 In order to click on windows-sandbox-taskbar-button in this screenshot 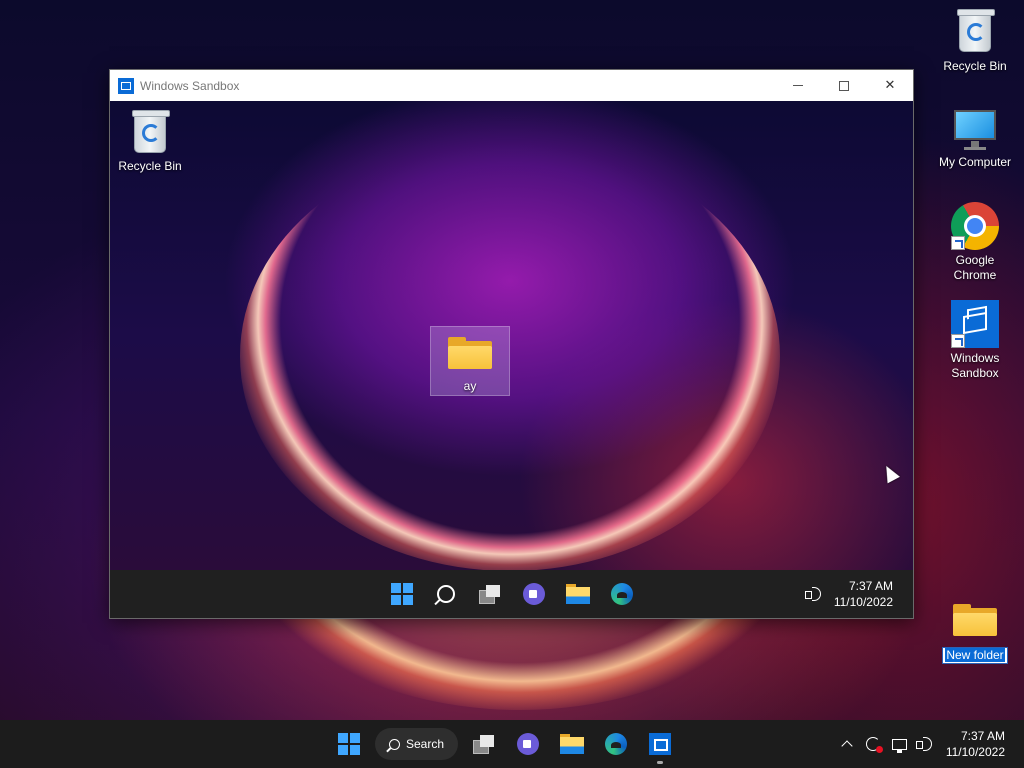, I will do `click(660, 744)`.